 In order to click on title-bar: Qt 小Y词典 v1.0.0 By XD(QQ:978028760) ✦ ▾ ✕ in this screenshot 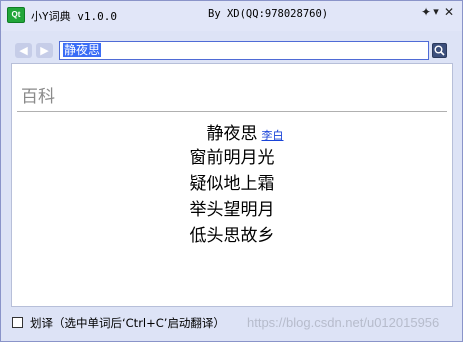, I will do `click(231, 16)`.